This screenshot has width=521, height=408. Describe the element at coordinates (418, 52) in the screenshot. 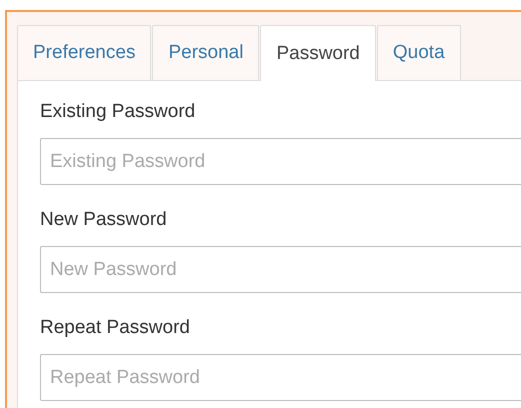

I see `tab: Quota` at that location.